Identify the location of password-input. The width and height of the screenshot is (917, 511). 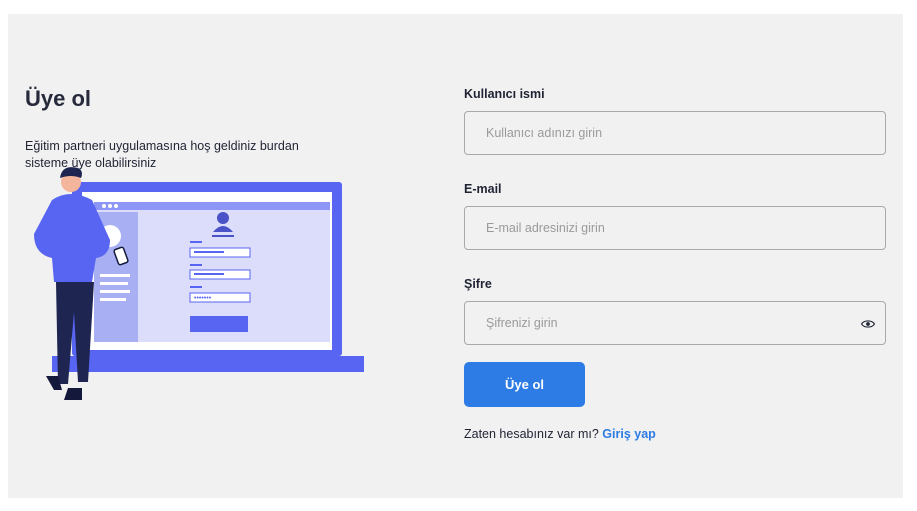
(675, 323).